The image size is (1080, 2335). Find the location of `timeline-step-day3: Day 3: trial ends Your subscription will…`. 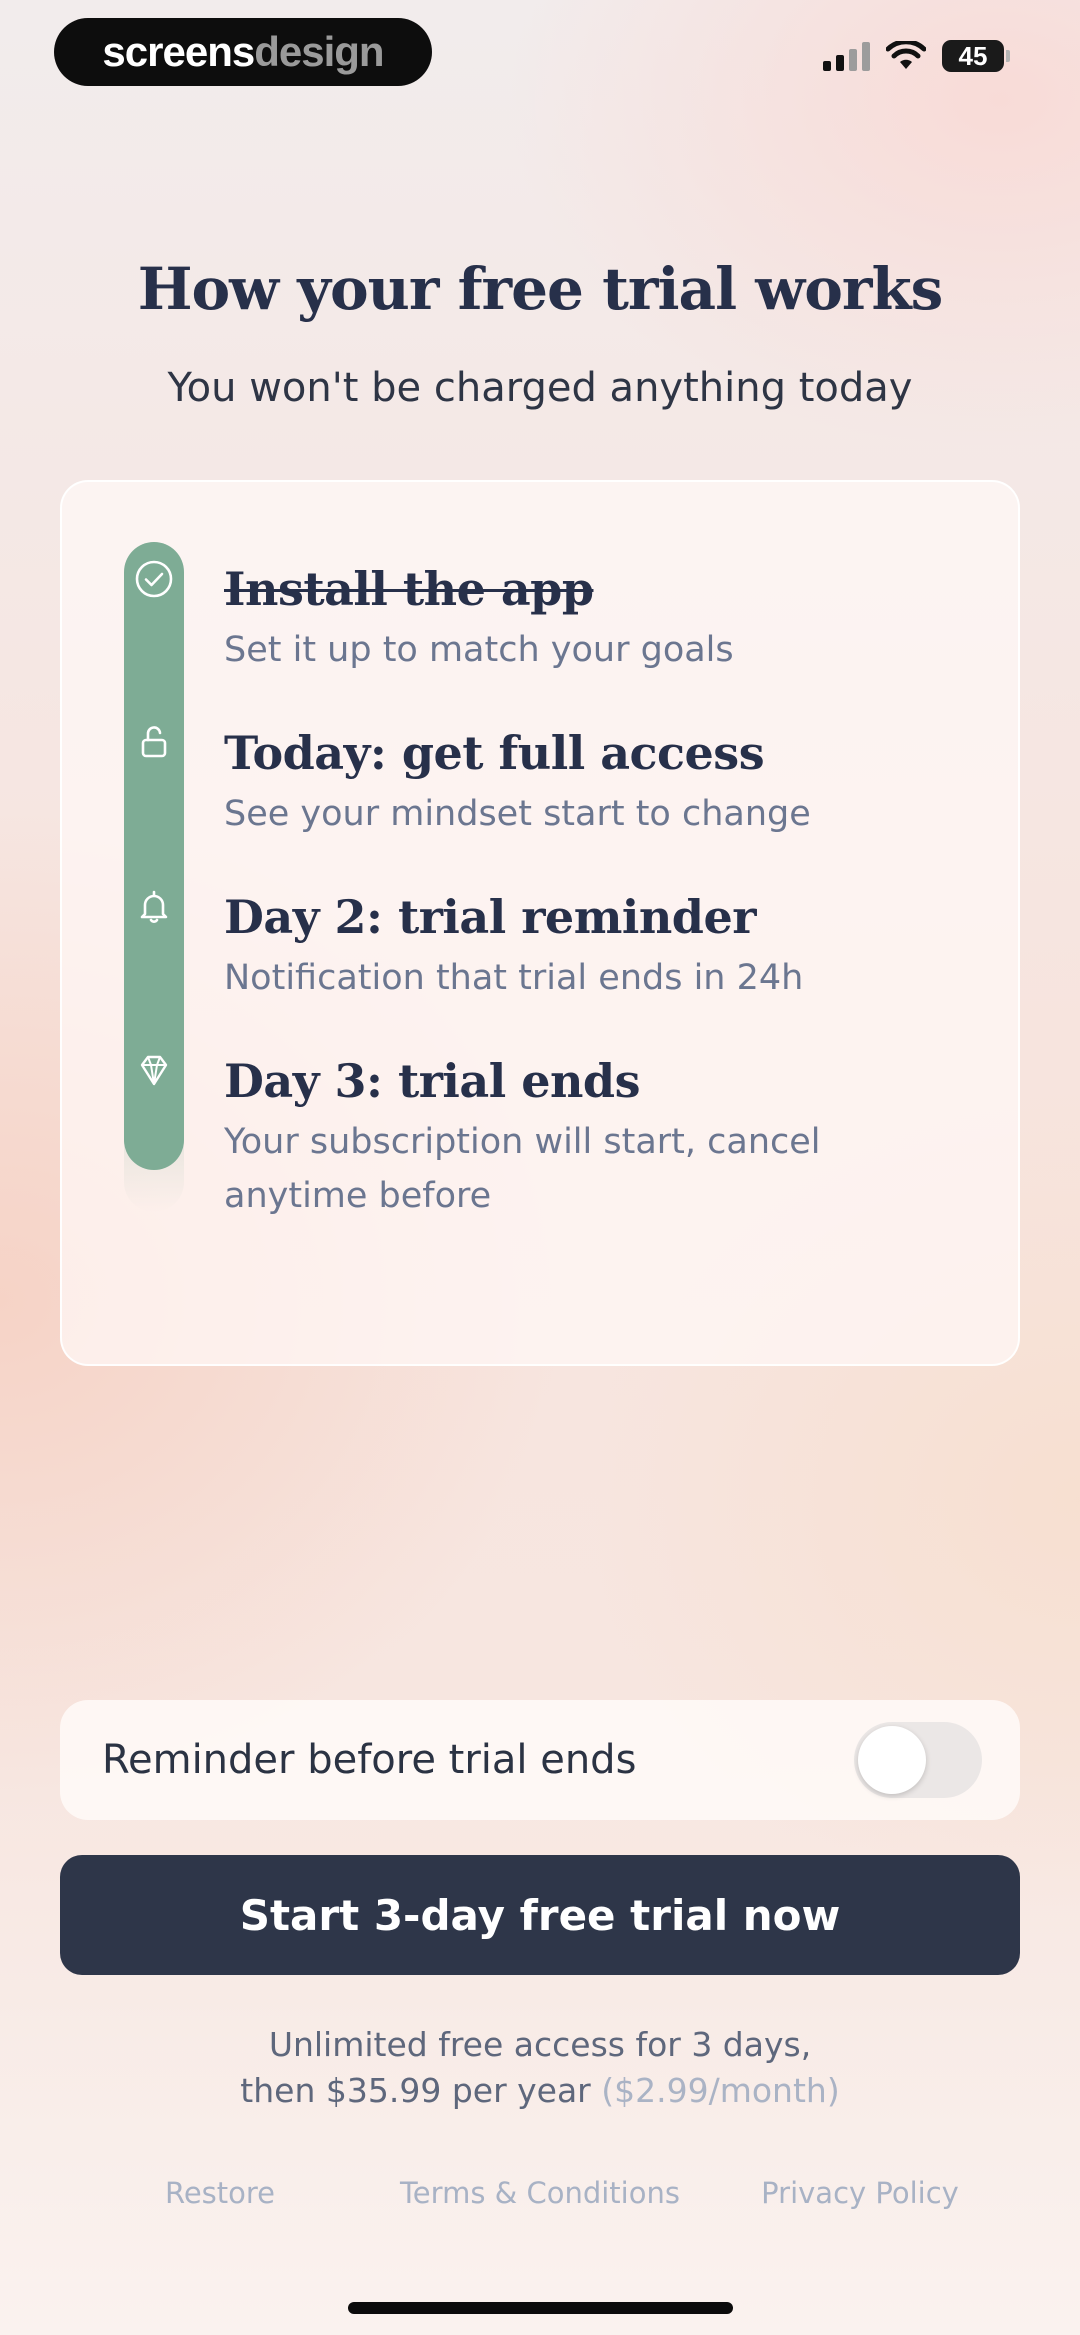

timeline-step-day3: Day 3: trial ends Your subscription will… is located at coordinates (604, 1137).